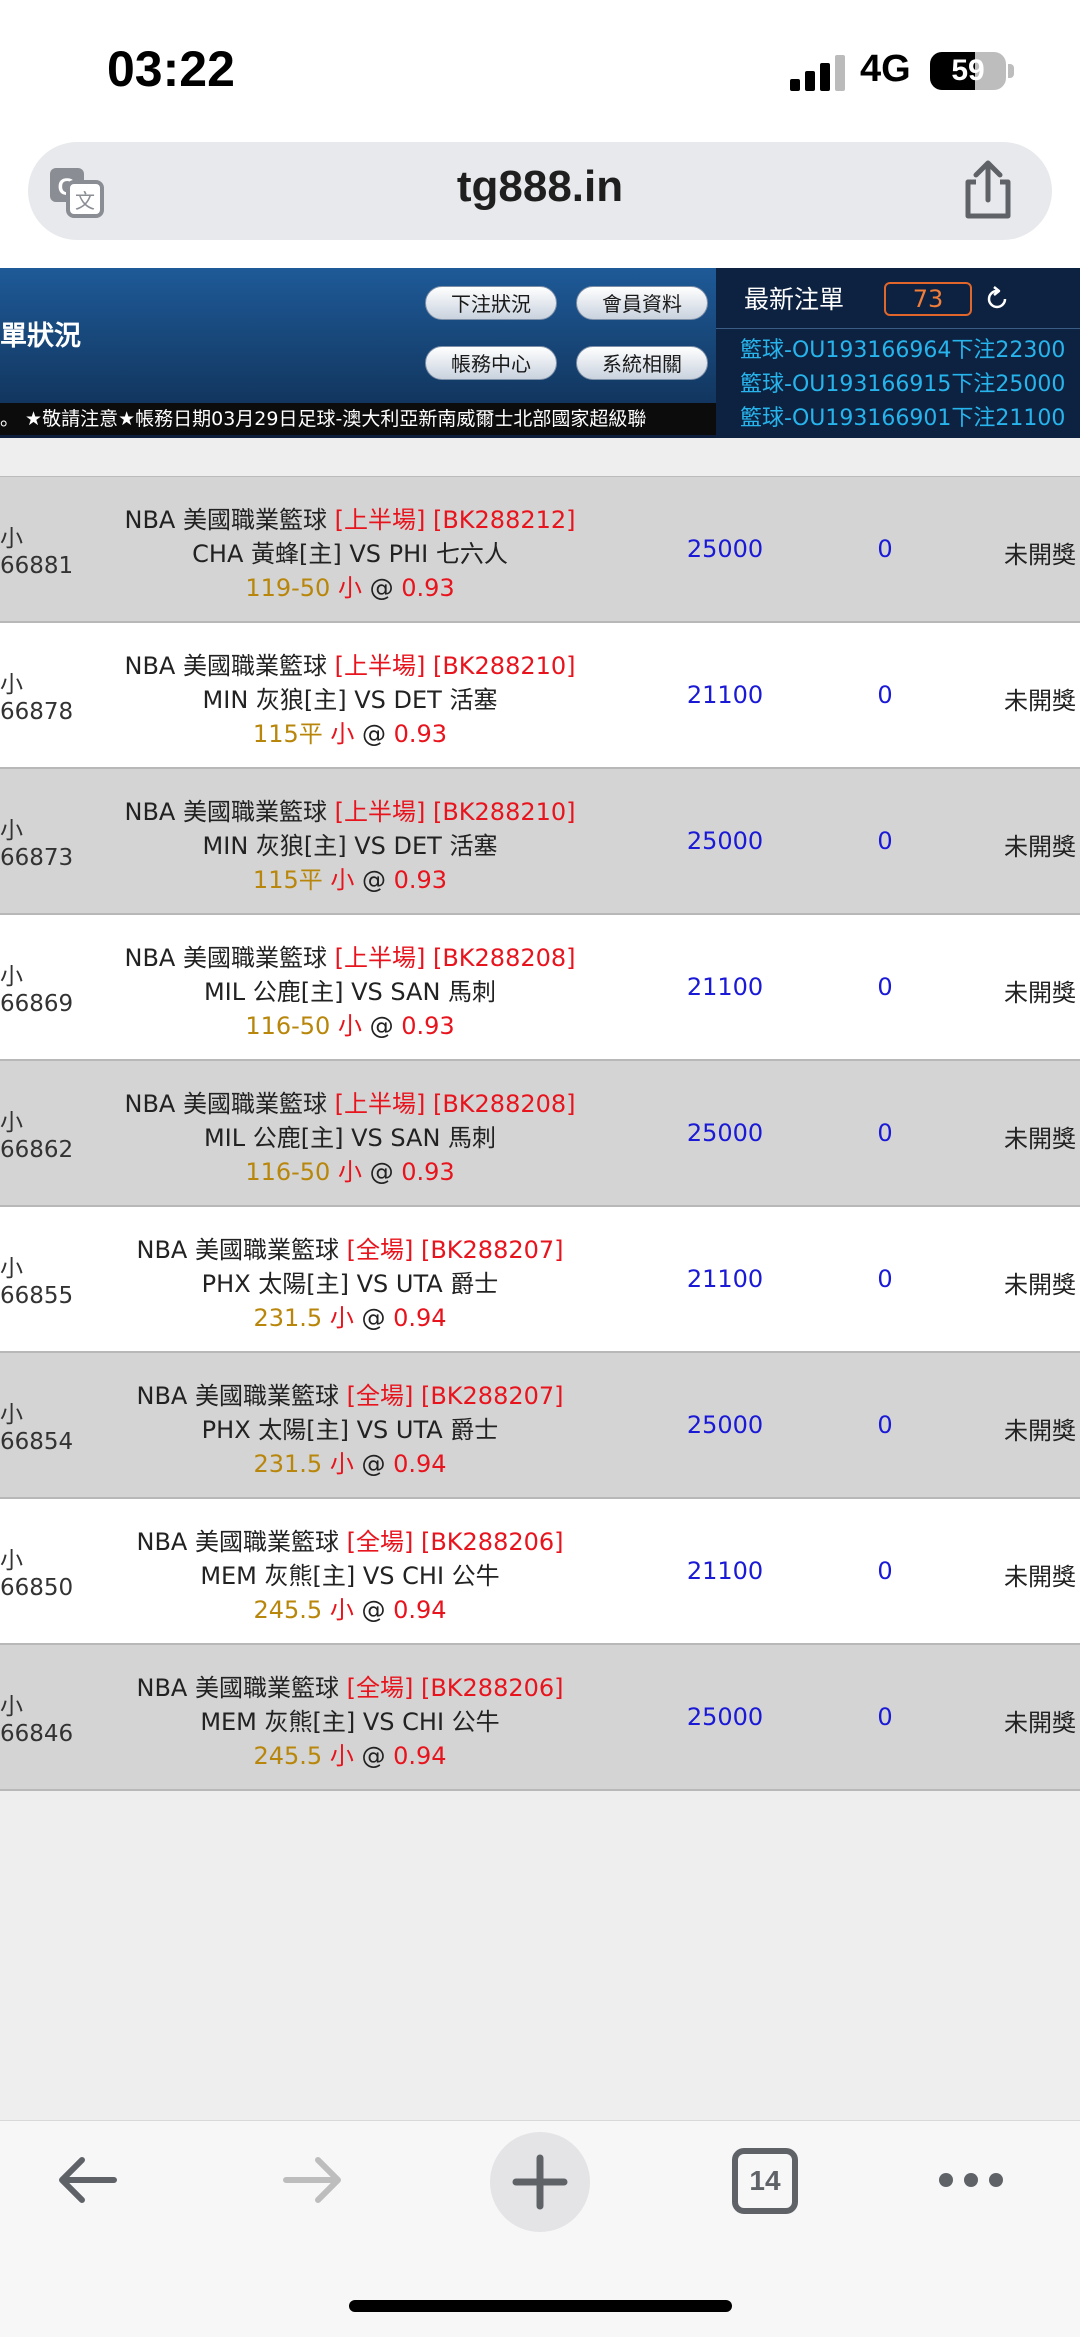  Describe the element at coordinates (37, 1150) in the screenshot. I see `bet-id: 66862` at that location.